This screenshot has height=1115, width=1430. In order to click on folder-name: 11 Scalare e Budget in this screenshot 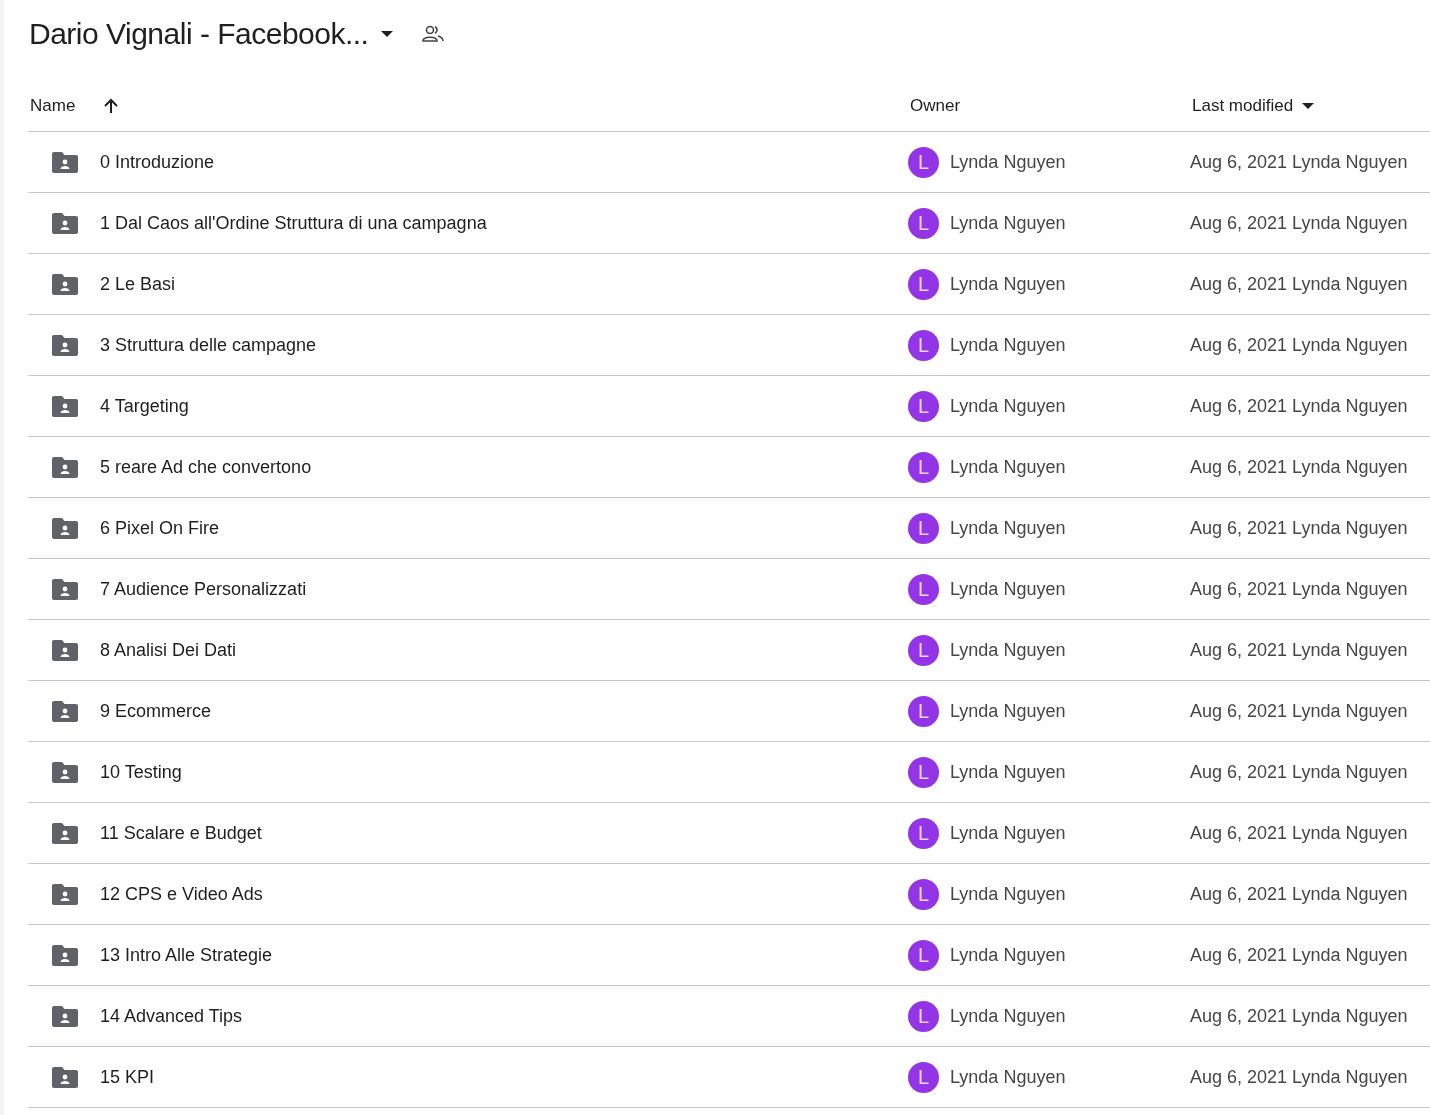, I will do `click(181, 833)`.